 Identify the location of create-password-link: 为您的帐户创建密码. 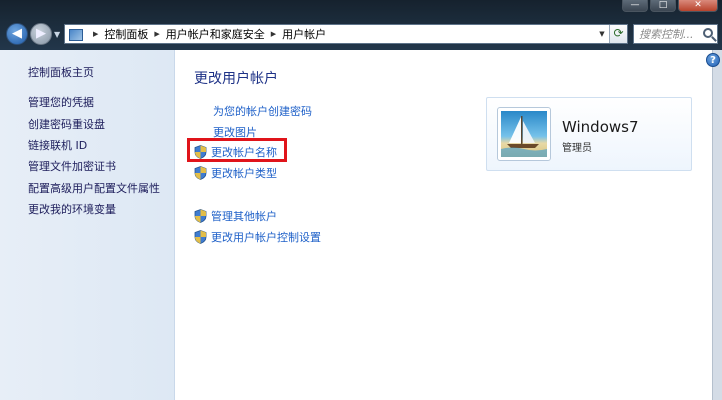
(262, 111).